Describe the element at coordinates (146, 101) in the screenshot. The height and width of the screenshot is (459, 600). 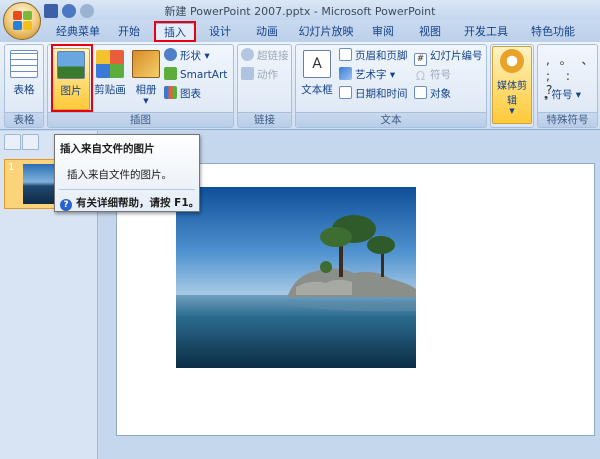
I see `album-dropdown-icon: ▼` at that location.